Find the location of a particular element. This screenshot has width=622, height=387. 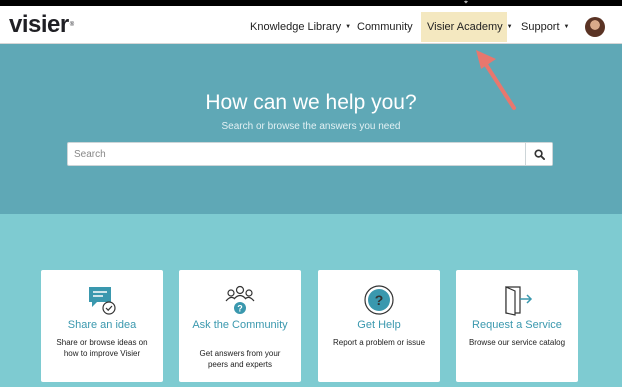

service-door-icon is located at coordinates (519, 301).